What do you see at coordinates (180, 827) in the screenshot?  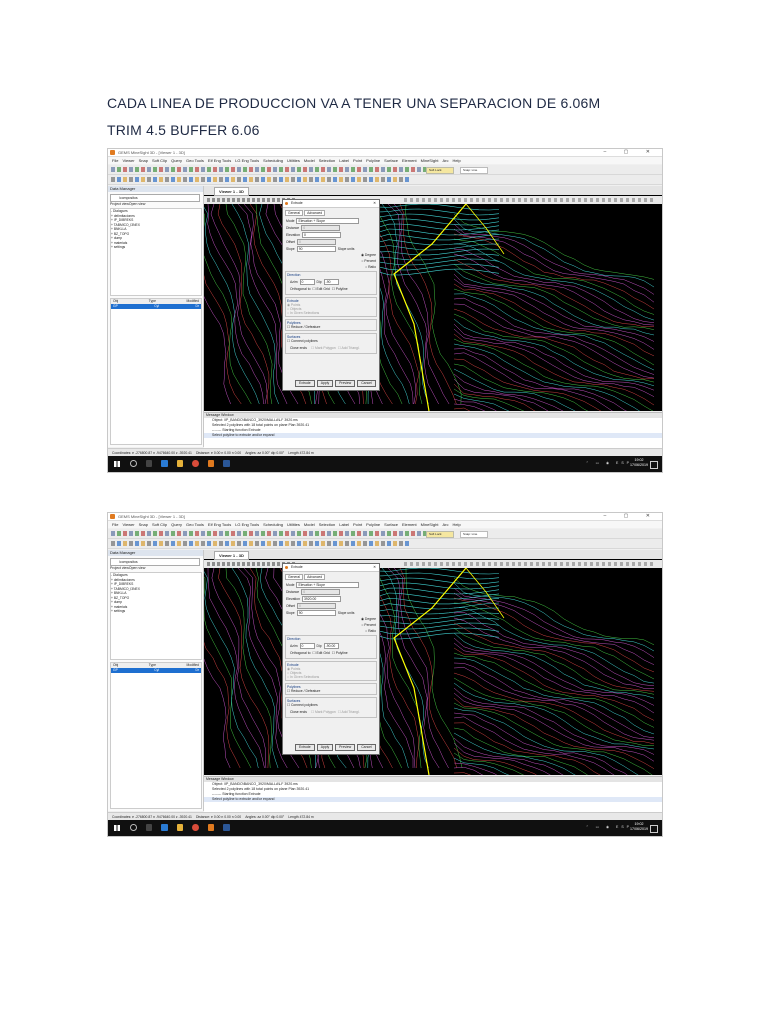 I see `file-explorer-icon` at bounding box center [180, 827].